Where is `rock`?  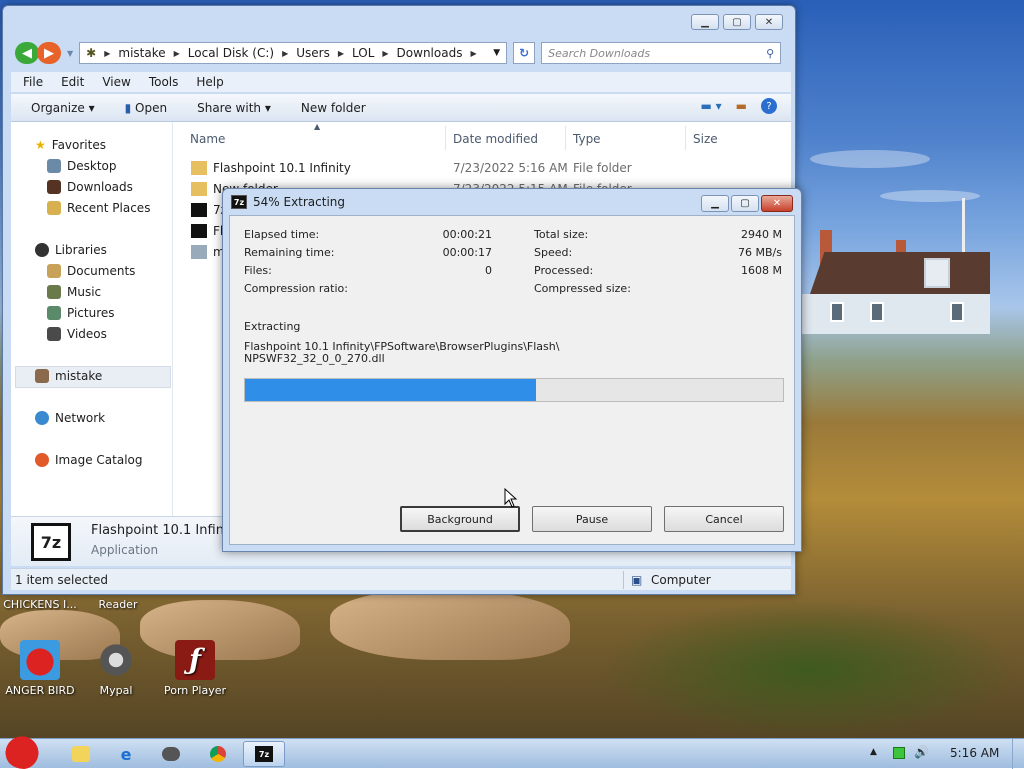 rock is located at coordinates (450, 625).